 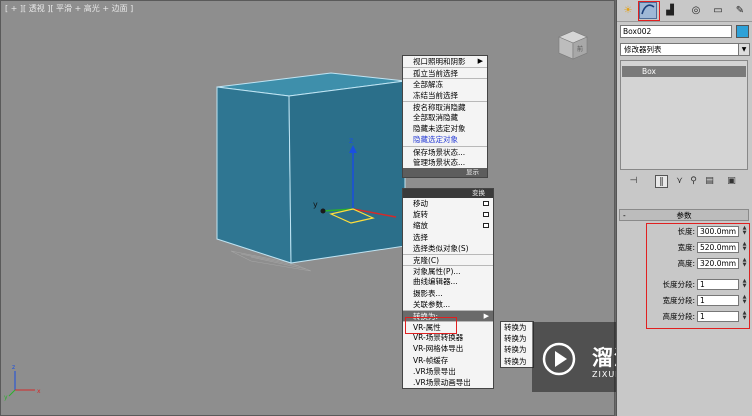 I want to click on menu-item-select-similar: 选择类似对象(S), so click(x=448, y=248).